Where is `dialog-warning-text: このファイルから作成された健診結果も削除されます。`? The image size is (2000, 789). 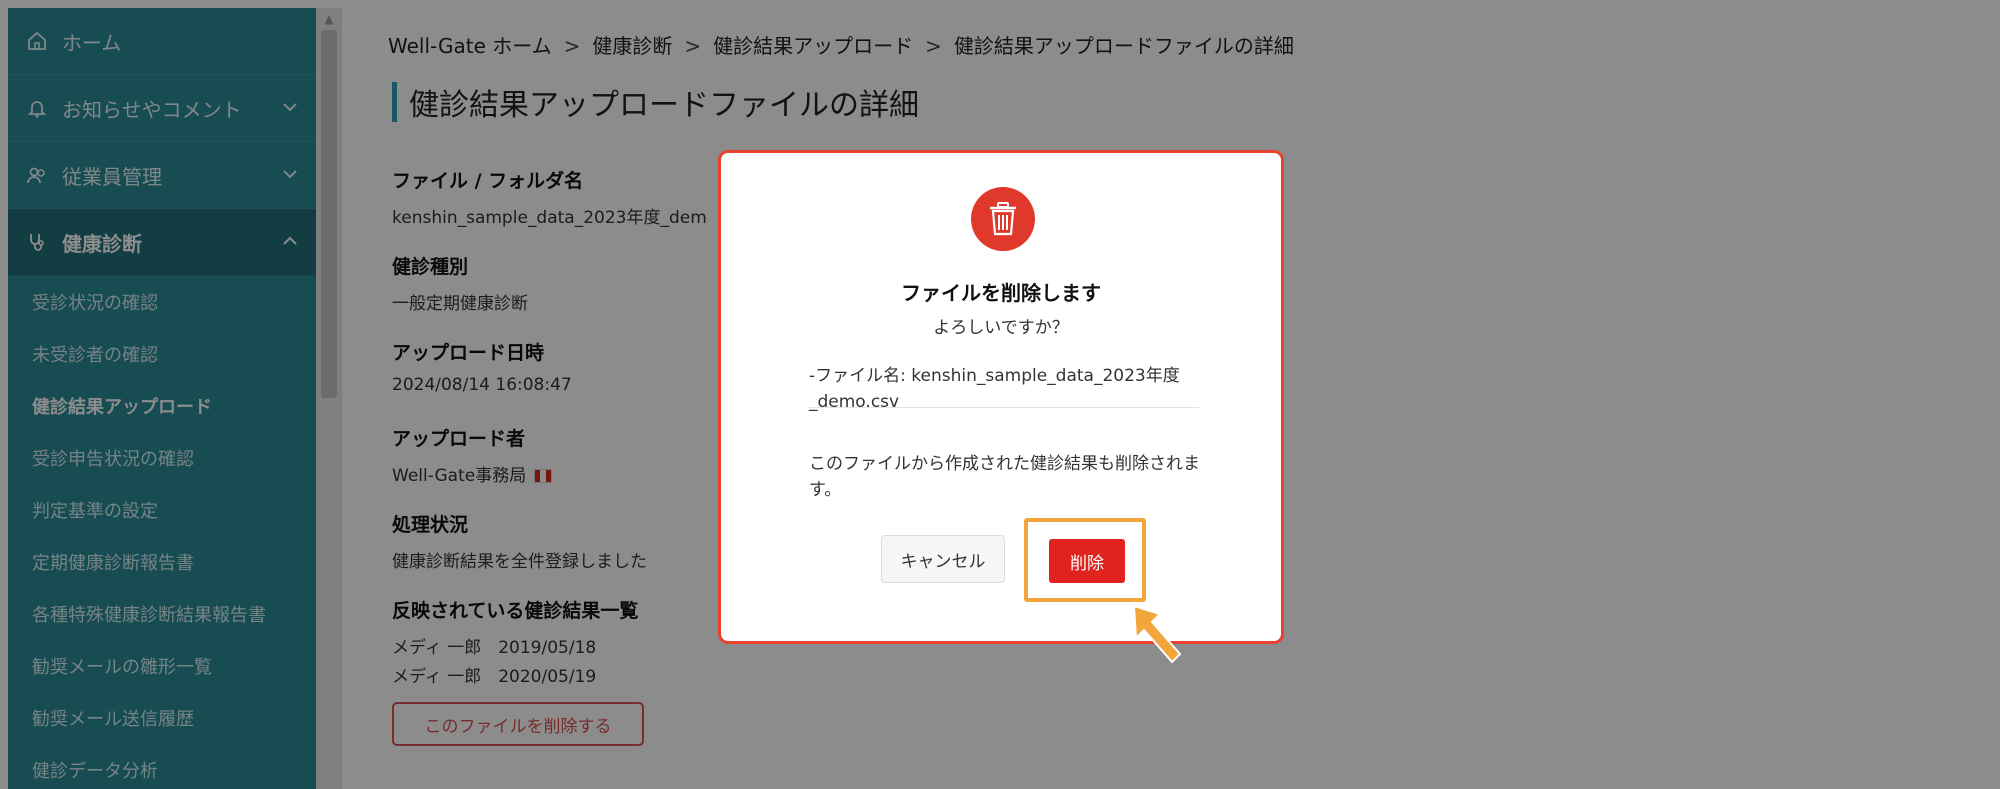
dialog-warning-text: このファイルから作成された健診結果も削除されます。 is located at coordinates (1004, 477).